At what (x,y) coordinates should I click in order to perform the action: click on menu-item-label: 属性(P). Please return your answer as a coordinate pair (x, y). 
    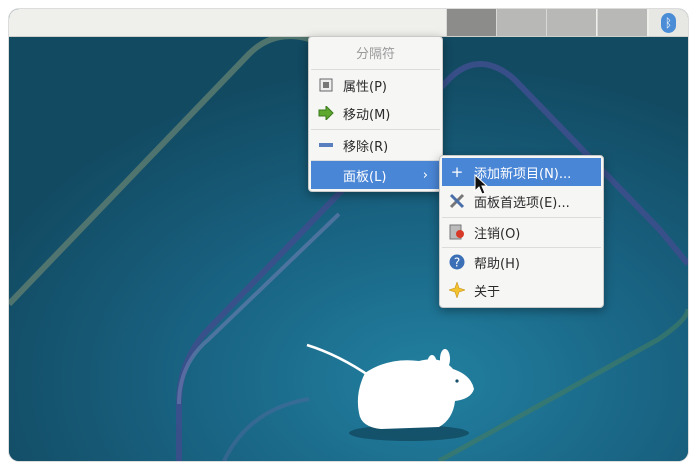
    Looking at the image, I should click on (365, 87).